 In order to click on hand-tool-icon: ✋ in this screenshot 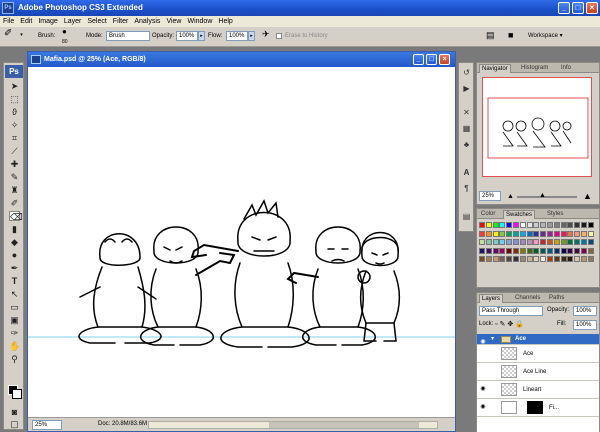, I will do `click(14, 346)`.